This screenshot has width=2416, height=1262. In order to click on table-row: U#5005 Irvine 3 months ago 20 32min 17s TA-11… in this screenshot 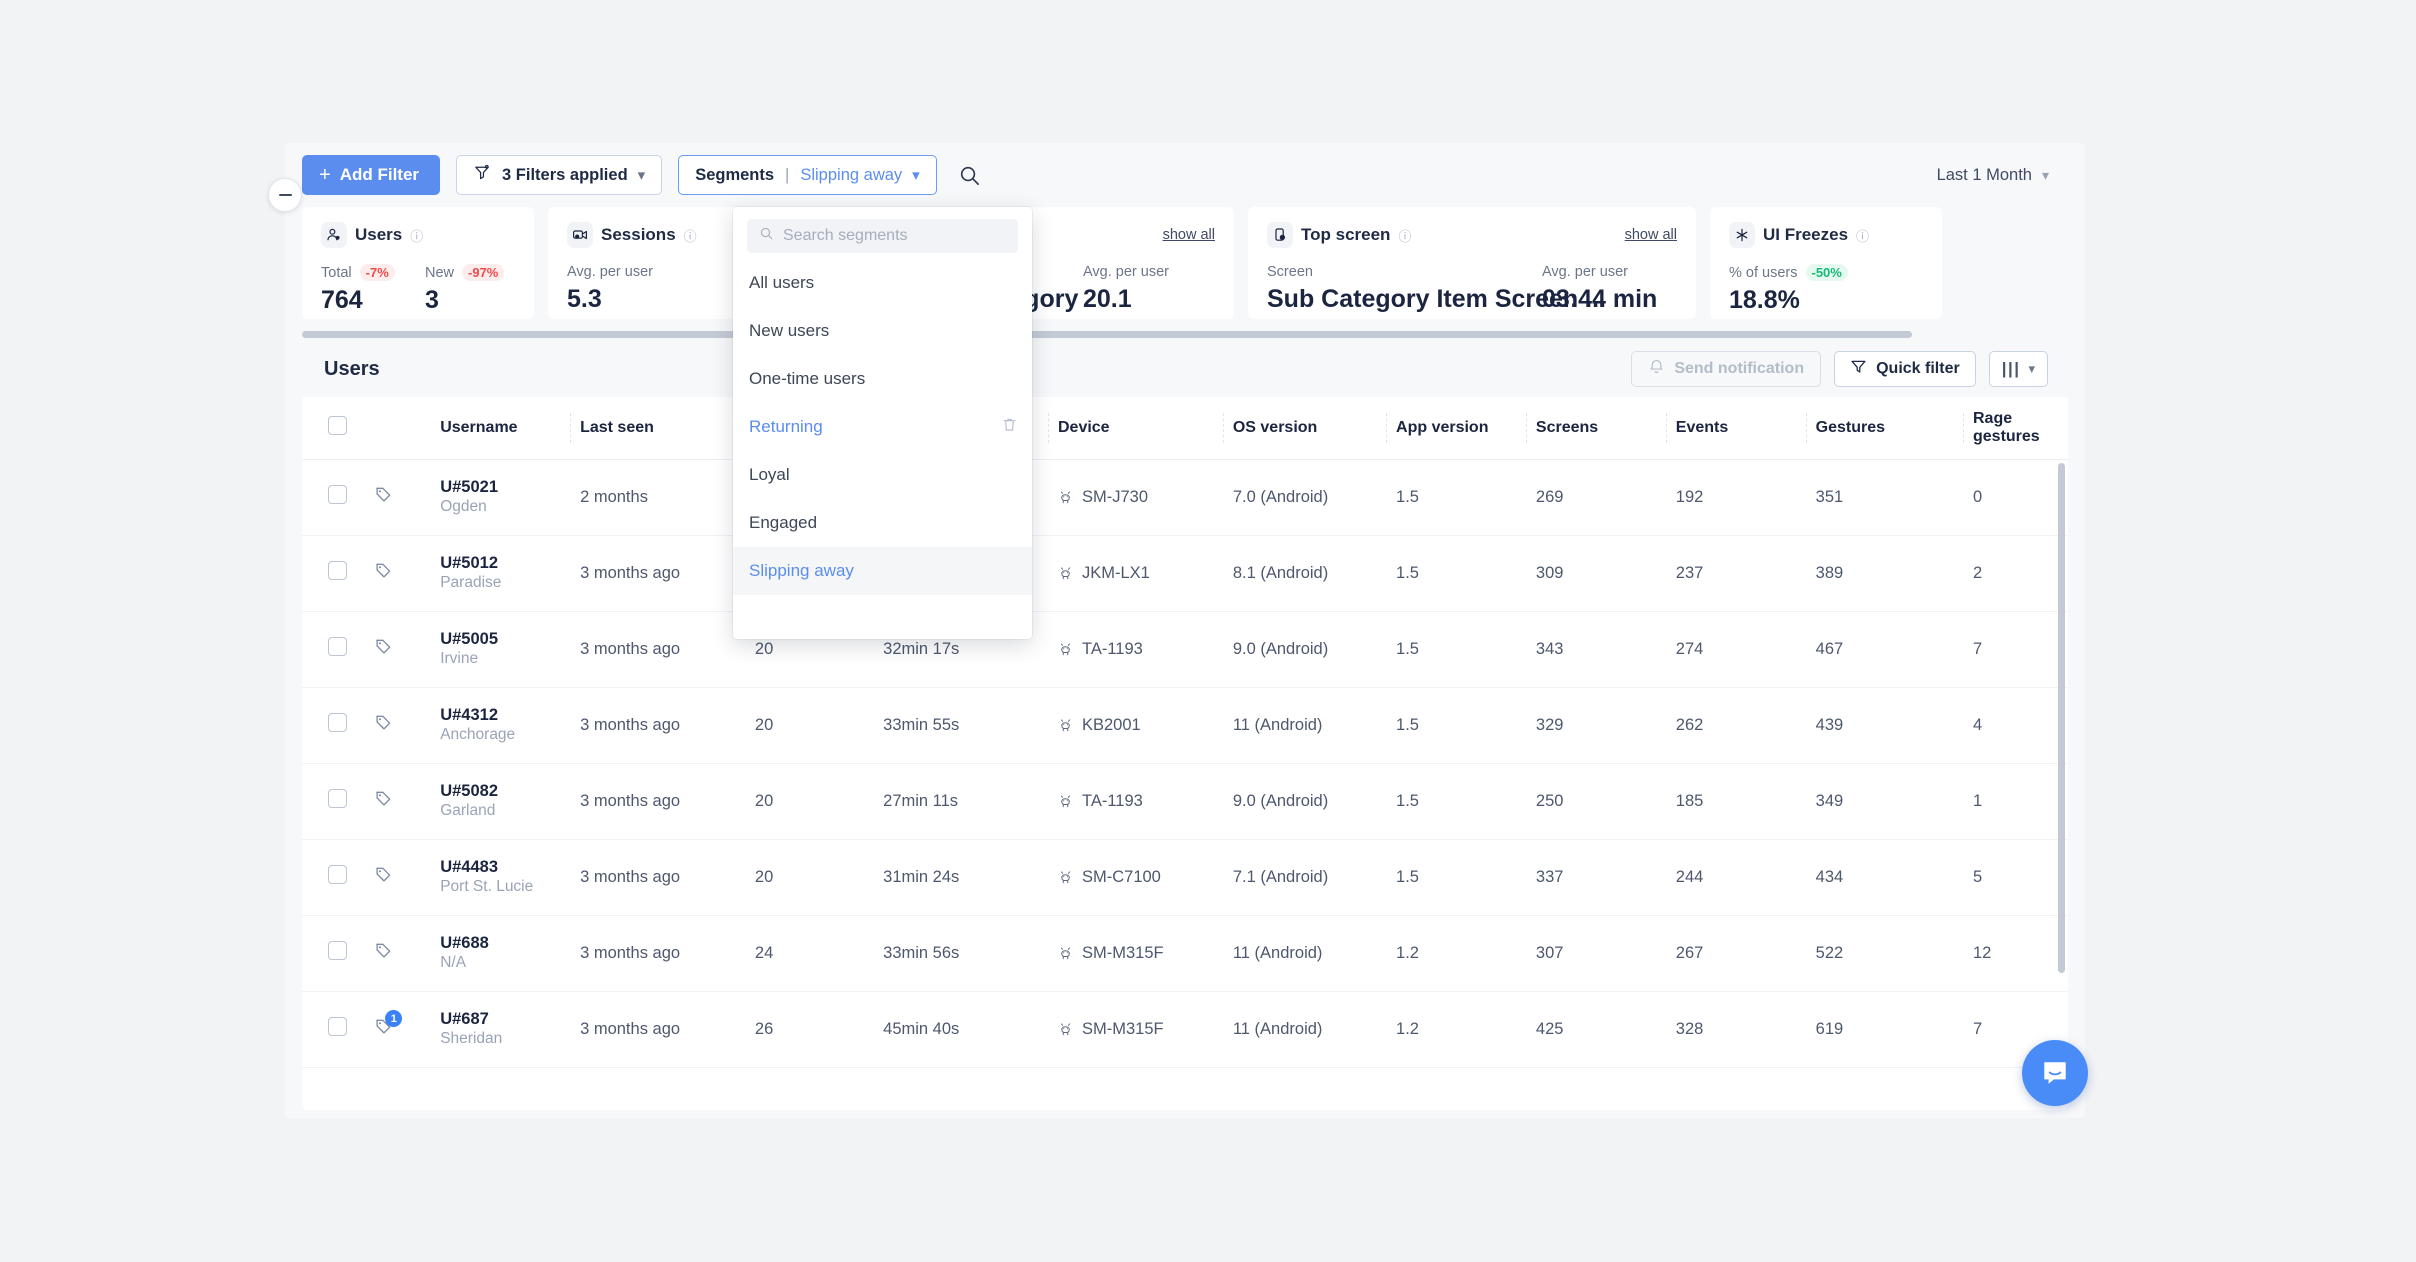, I will do `click(1185, 649)`.